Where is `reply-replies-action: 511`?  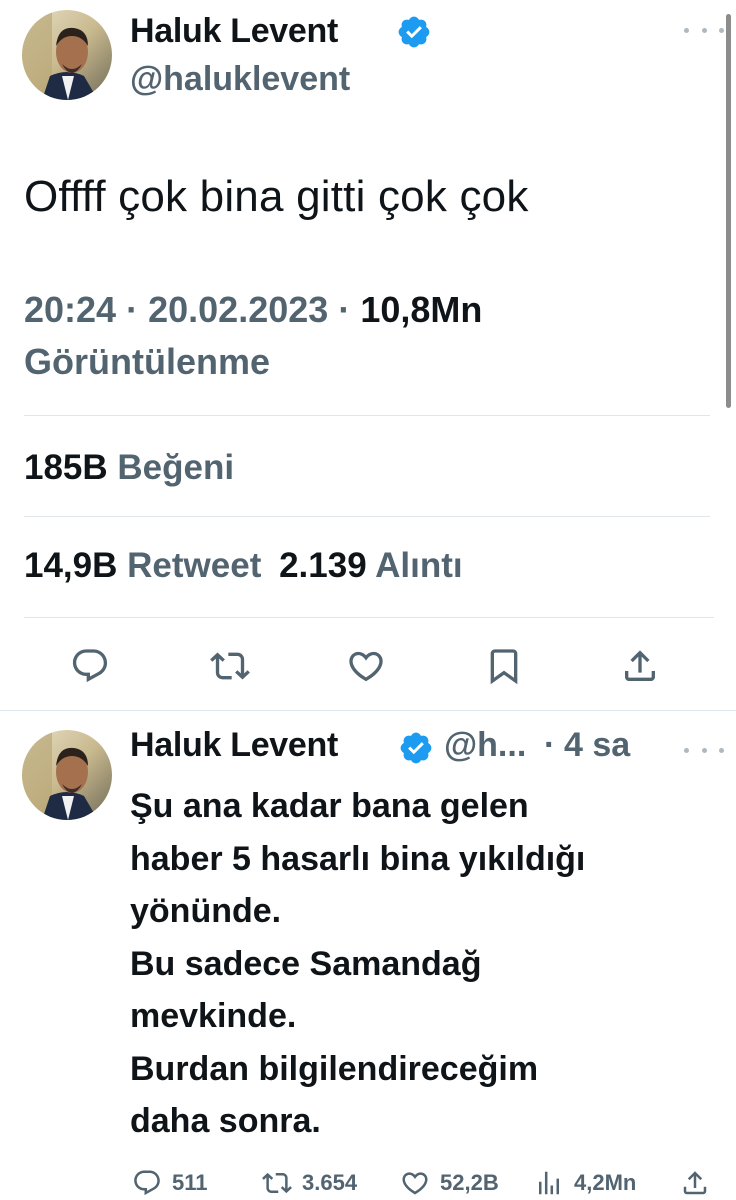 reply-replies-action: 511 is located at coordinates (170, 1183).